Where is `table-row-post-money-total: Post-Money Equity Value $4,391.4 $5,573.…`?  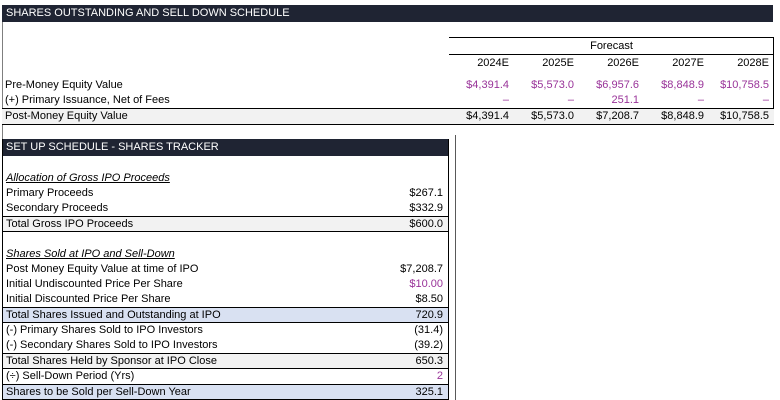 table-row-post-money-total: Post-Money Equity Value $4,391.4 $5,573.… is located at coordinates (388, 116).